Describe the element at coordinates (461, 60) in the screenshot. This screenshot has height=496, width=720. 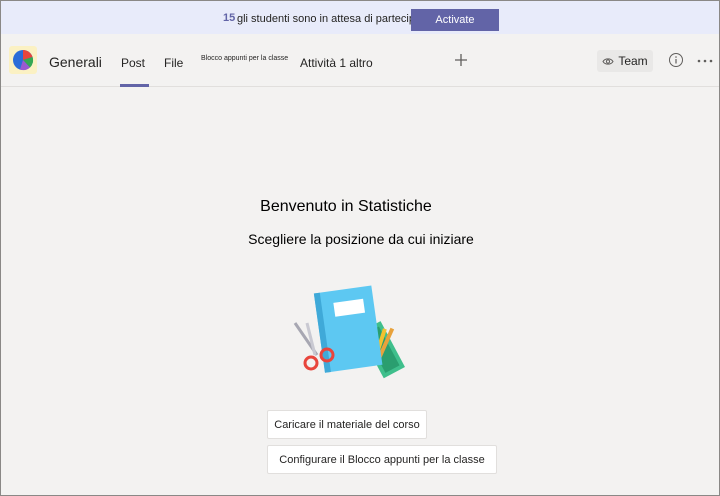
I see `plus-icon` at that location.